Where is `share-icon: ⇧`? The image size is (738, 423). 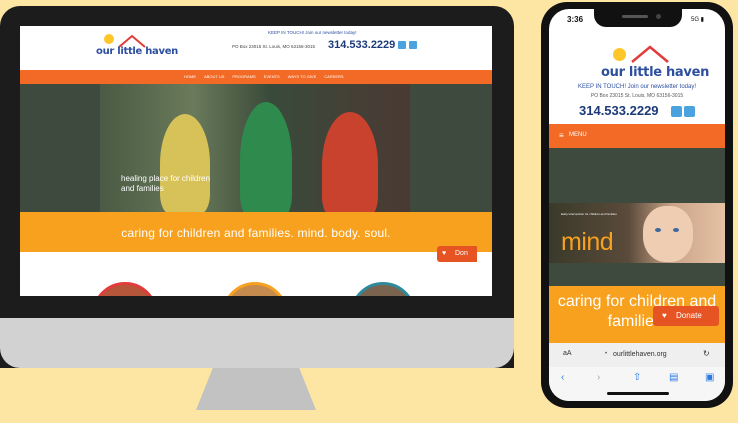
share-icon: ⇧ is located at coordinates (637, 377).